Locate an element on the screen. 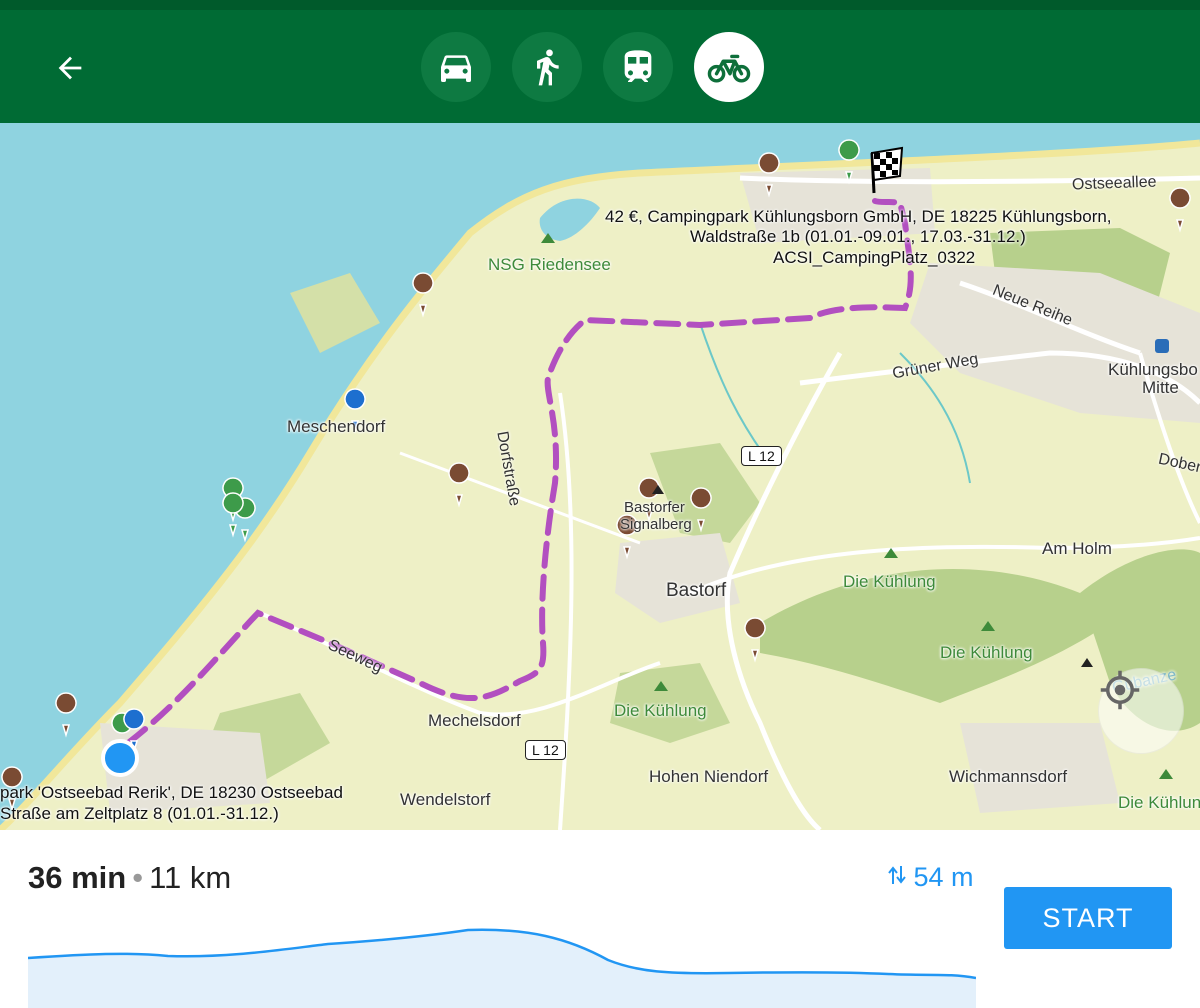 The width and height of the screenshot is (1200, 1008). route-distance: 11 km is located at coordinates (190, 877).